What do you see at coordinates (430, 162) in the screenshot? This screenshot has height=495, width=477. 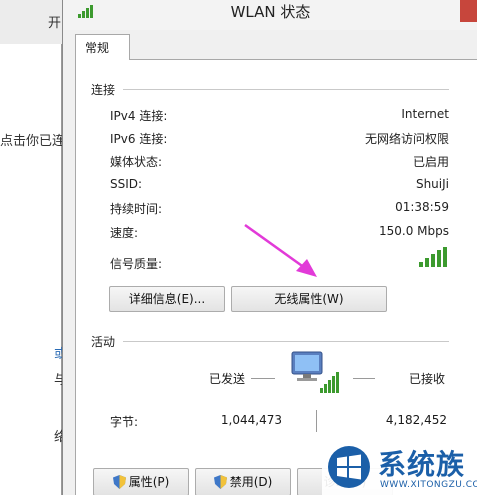 I see `media-state-value: 已启用` at bounding box center [430, 162].